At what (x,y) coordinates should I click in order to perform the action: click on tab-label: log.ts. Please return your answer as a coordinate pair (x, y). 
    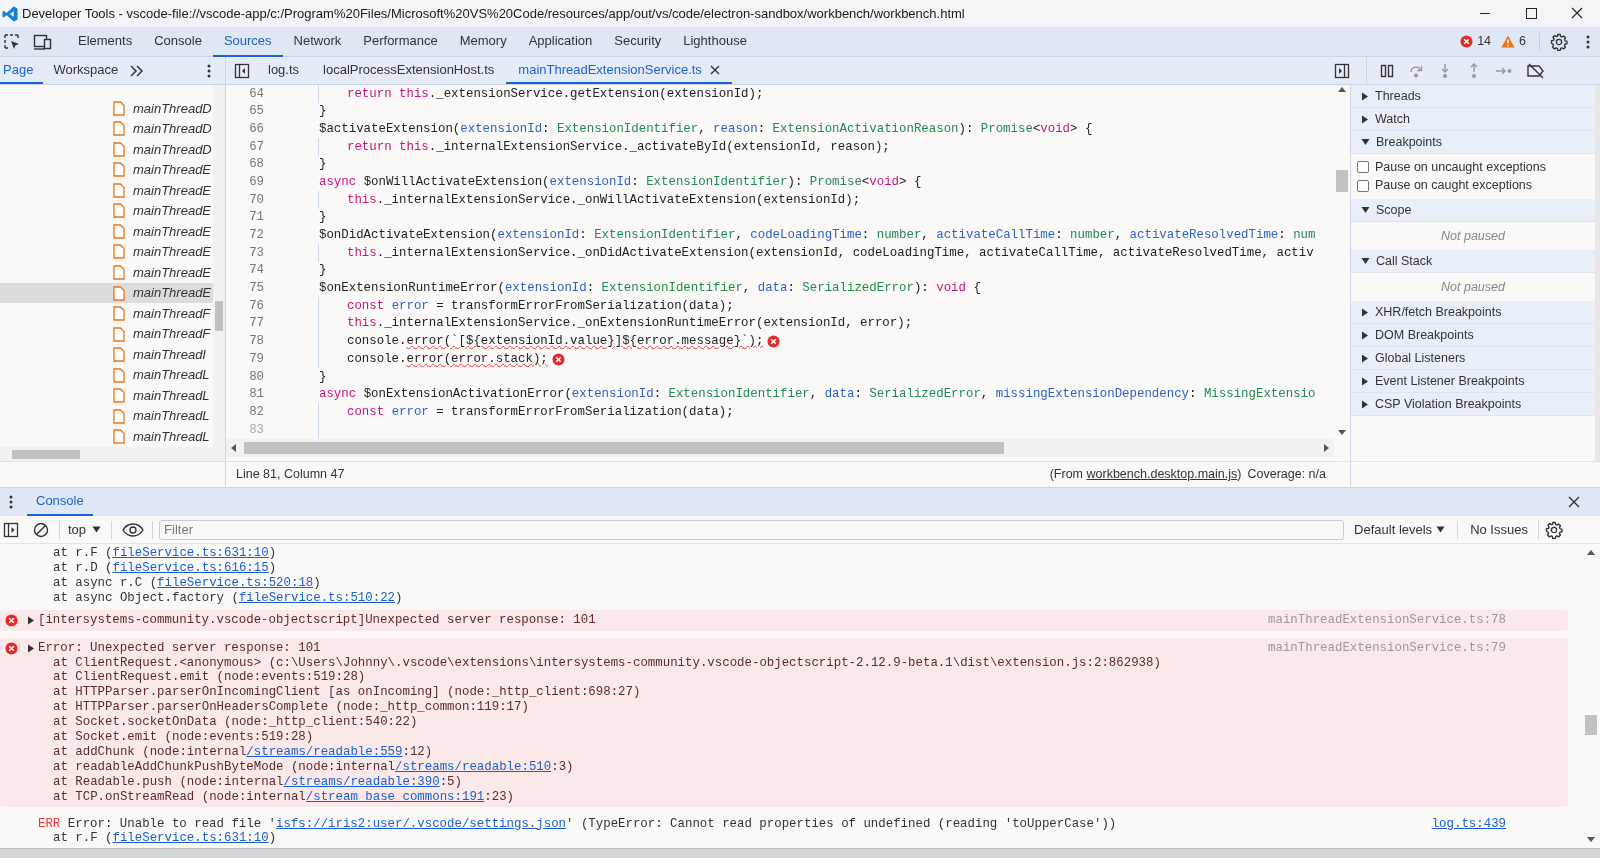
    Looking at the image, I should click on (284, 69).